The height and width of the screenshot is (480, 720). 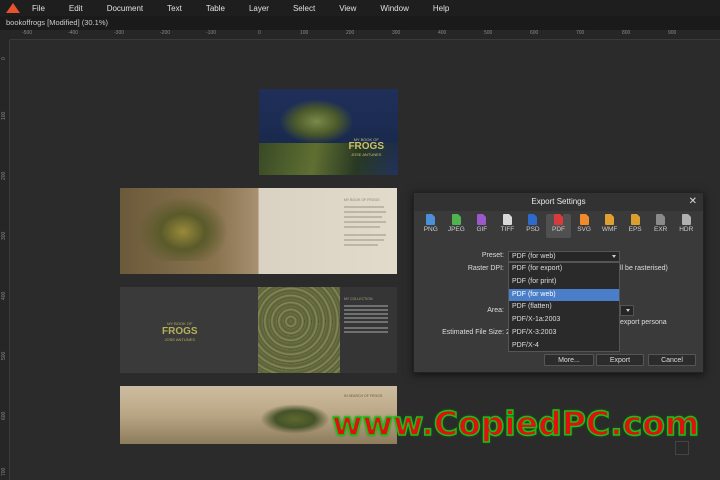 I want to click on menu-window: Window, so click(x=394, y=8).